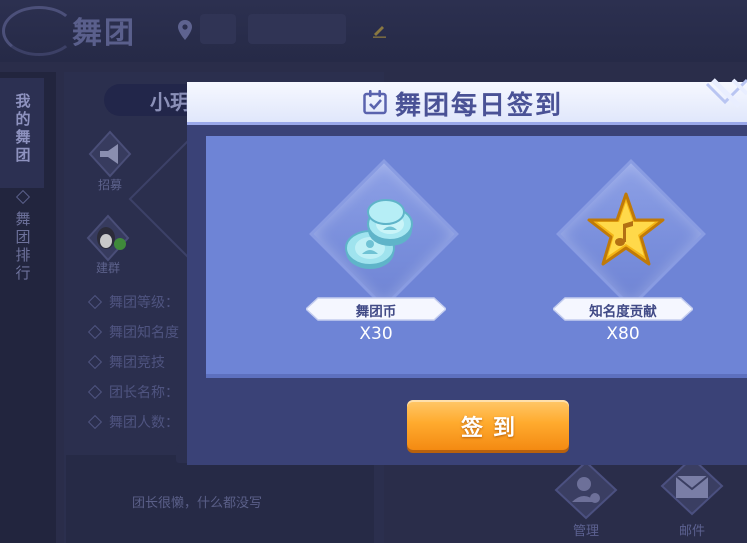 This screenshot has height=543, width=747. Describe the element at coordinates (375, 102) in the screenshot. I see `calendar-check-icon` at that location.